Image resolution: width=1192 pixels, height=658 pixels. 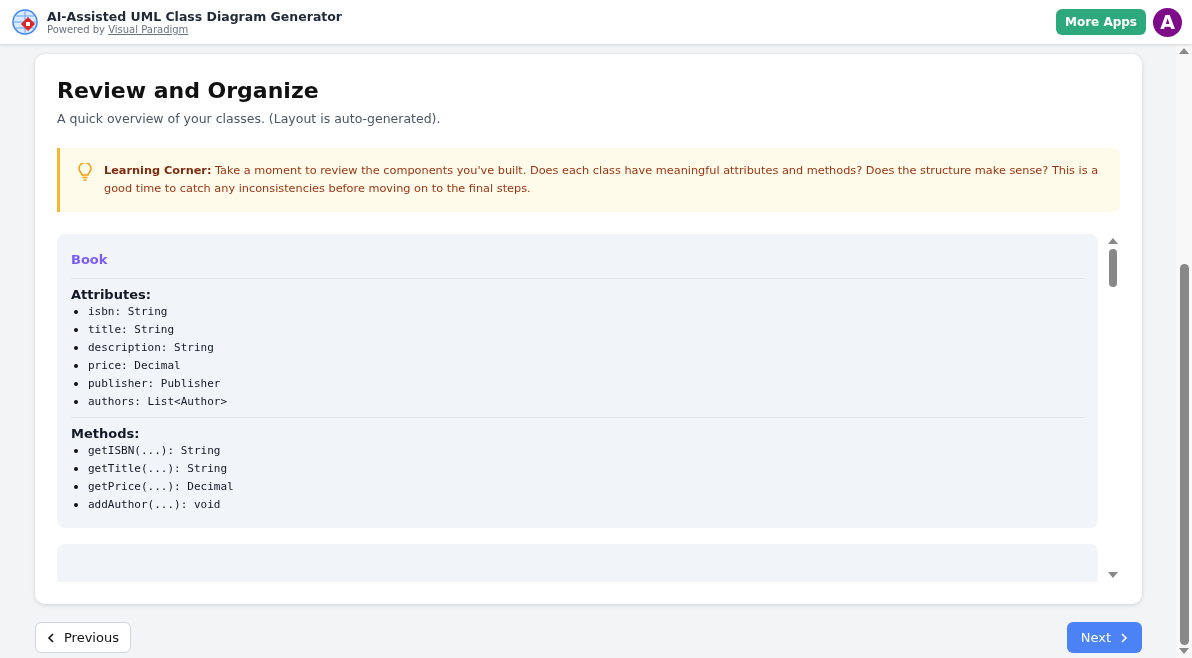 I want to click on method-item: getISBN(...): String, so click(x=154, y=451).